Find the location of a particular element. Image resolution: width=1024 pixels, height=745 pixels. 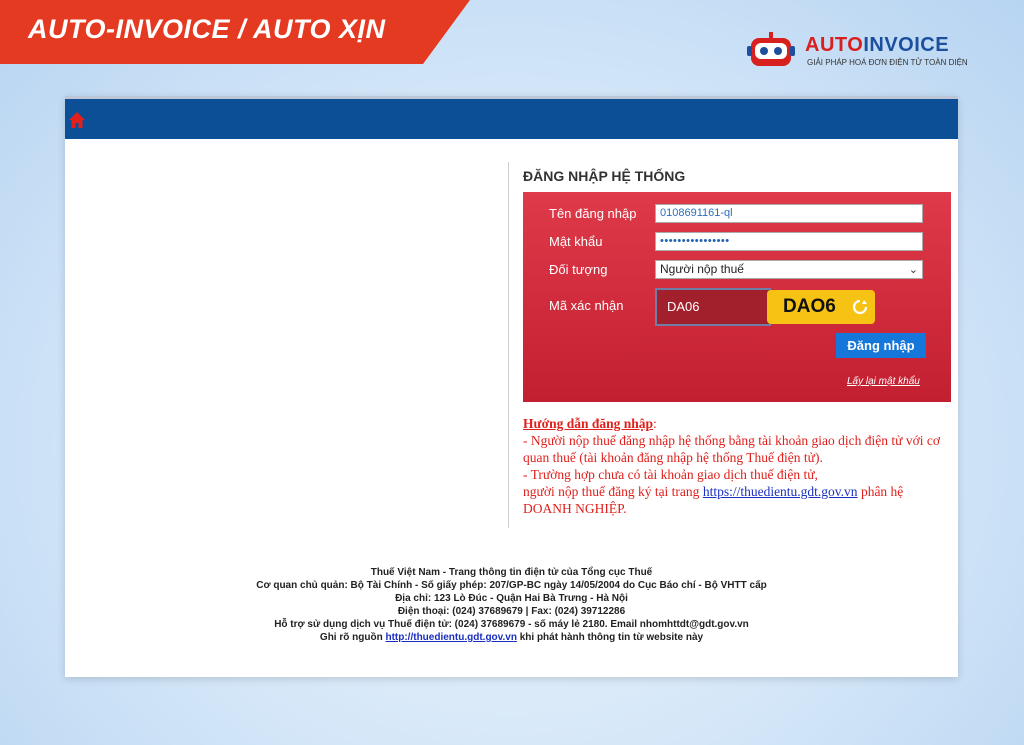

captcha-label: Mã xác nhận is located at coordinates (586, 305).